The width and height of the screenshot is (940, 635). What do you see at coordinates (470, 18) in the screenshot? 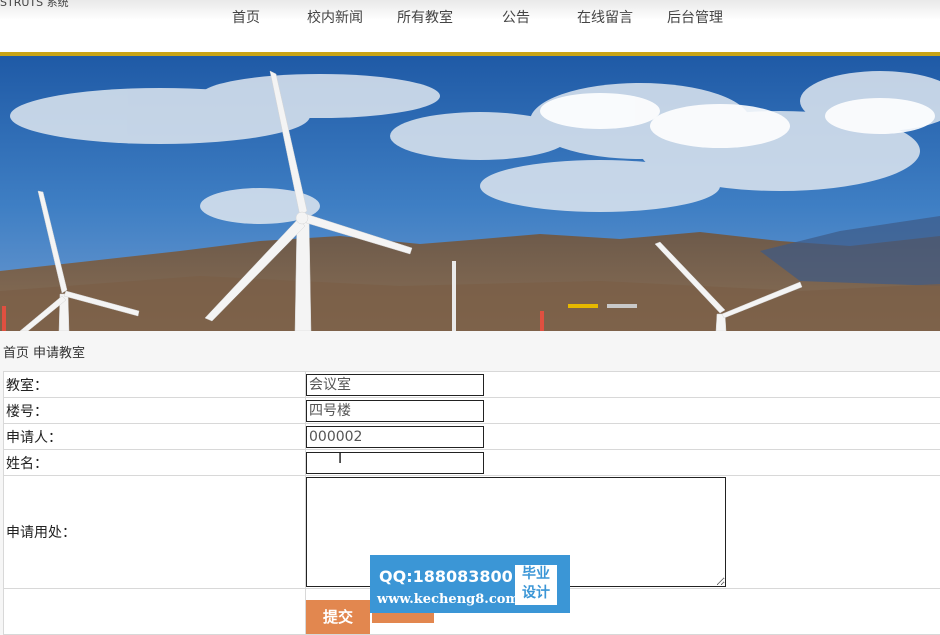
I see `main-nav: 首页 校内新闻 所有教室 公告 在线留言 后台管理` at bounding box center [470, 18].